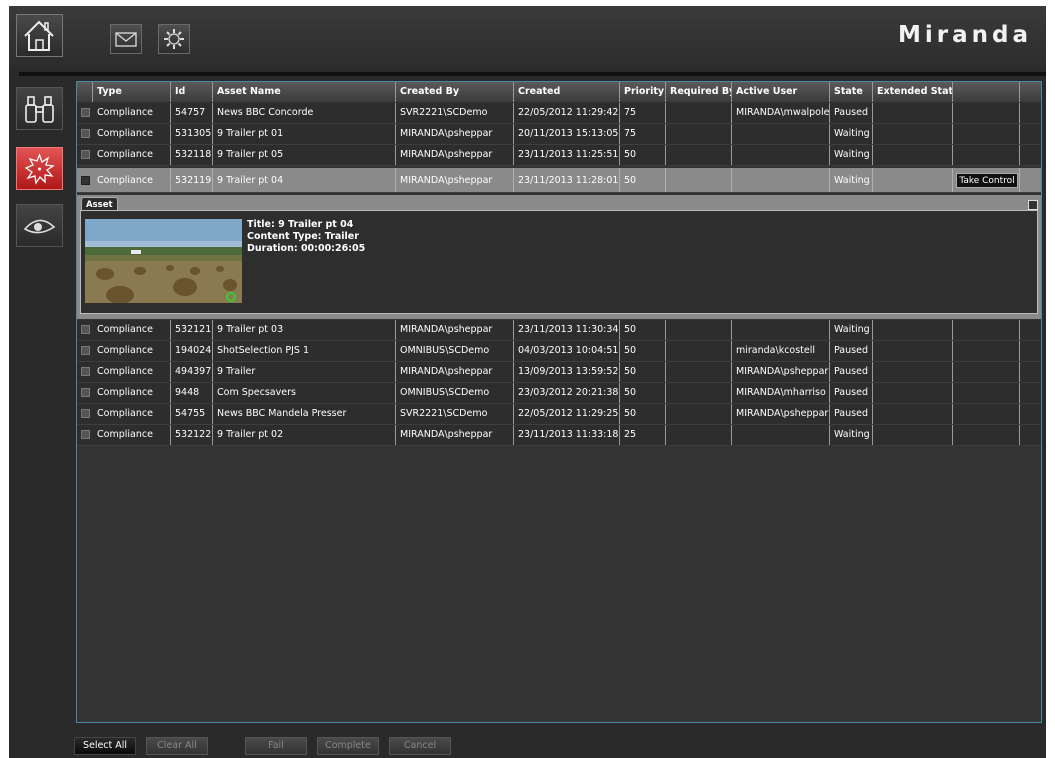 The height and width of the screenshot is (758, 1055). What do you see at coordinates (1033, 205) in the screenshot?
I see `collapse-detail-button` at bounding box center [1033, 205].